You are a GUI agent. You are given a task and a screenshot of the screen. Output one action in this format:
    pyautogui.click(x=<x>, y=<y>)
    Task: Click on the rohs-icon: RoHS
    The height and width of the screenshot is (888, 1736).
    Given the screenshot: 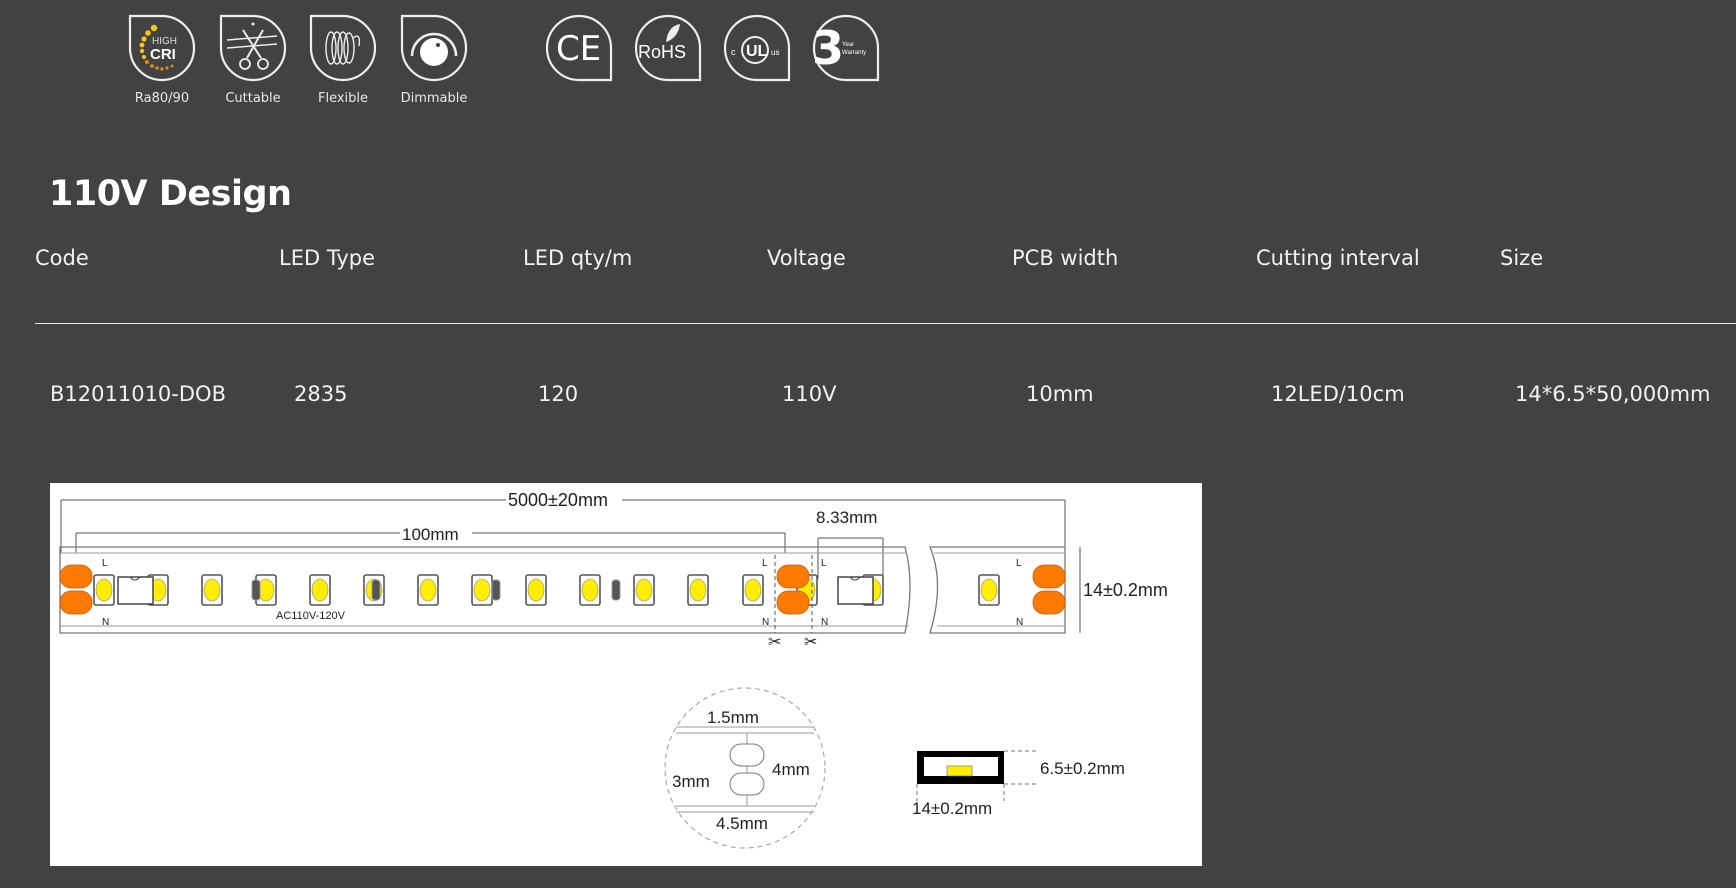 What is the action you would take?
    pyautogui.click(x=668, y=48)
    